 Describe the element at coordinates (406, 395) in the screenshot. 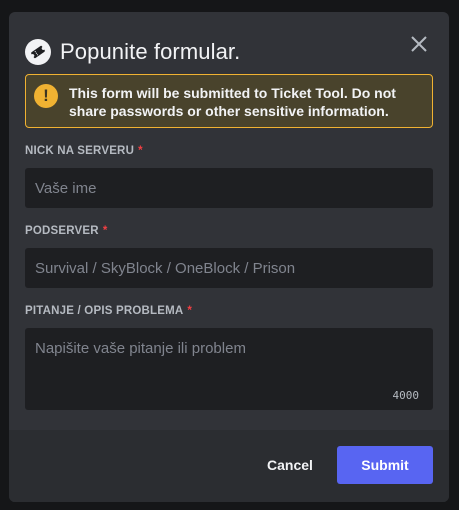

I see `char-limit-counter: 4000` at that location.